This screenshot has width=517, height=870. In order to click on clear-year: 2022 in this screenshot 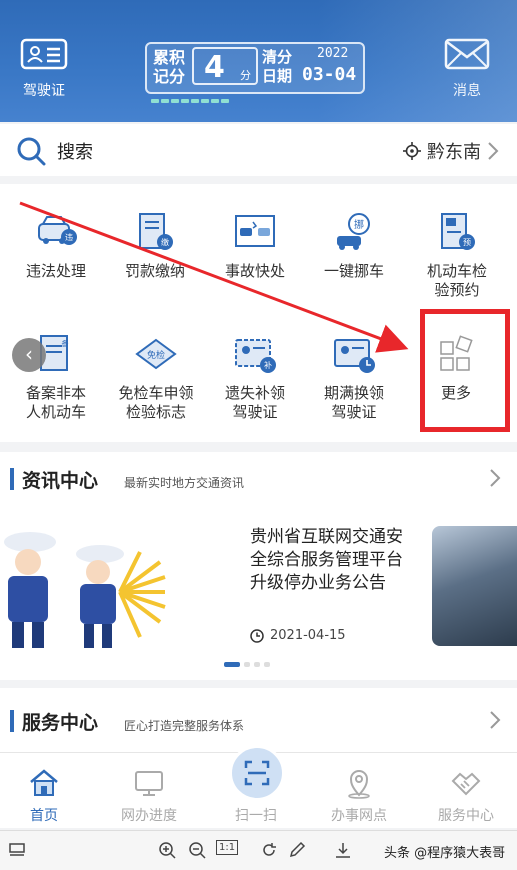, I will do `click(333, 53)`.